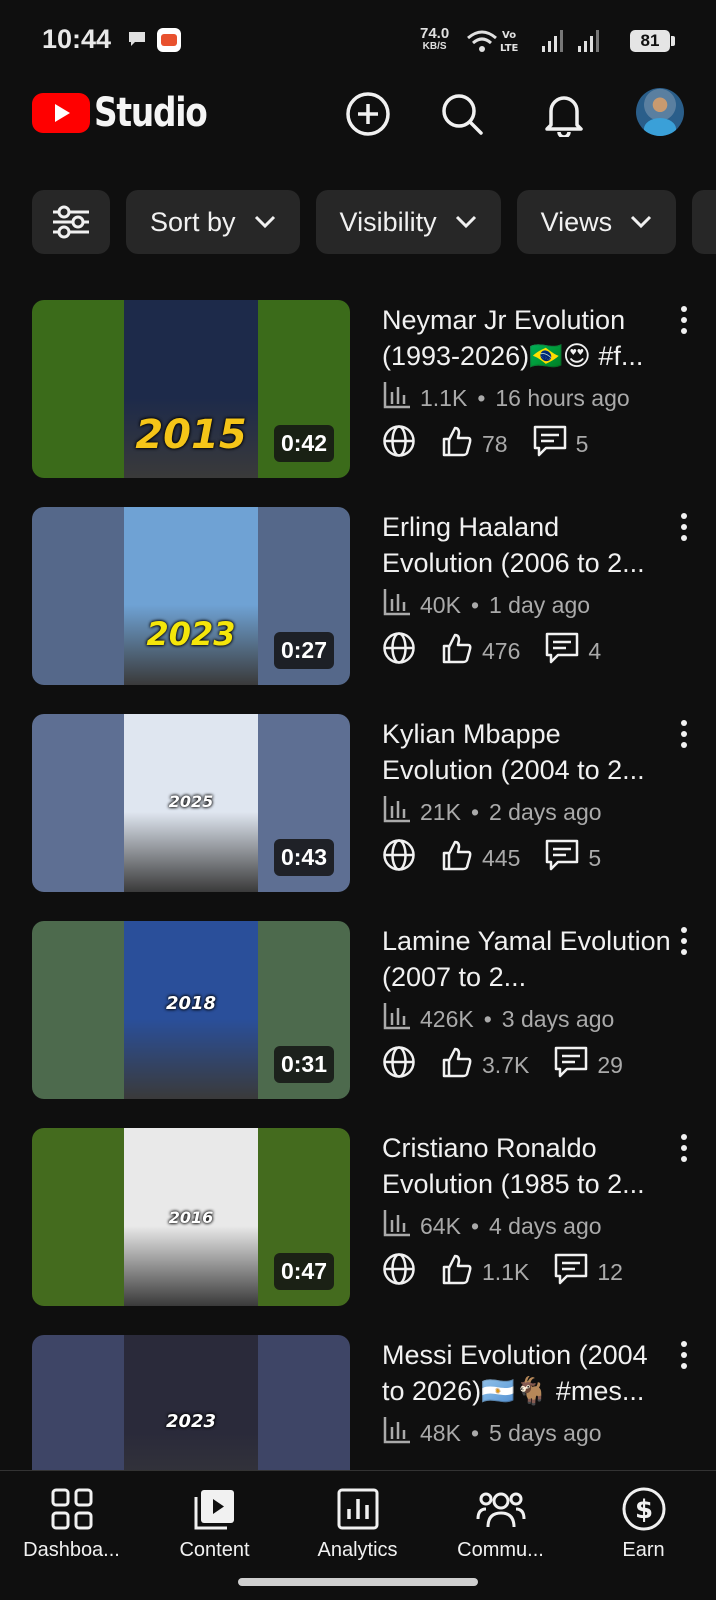 The width and height of the screenshot is (716, 1600). What do you see at coordinates (501, 857) in the screenshot?
I see `like-count: 445` at bounding box center [501, 857].